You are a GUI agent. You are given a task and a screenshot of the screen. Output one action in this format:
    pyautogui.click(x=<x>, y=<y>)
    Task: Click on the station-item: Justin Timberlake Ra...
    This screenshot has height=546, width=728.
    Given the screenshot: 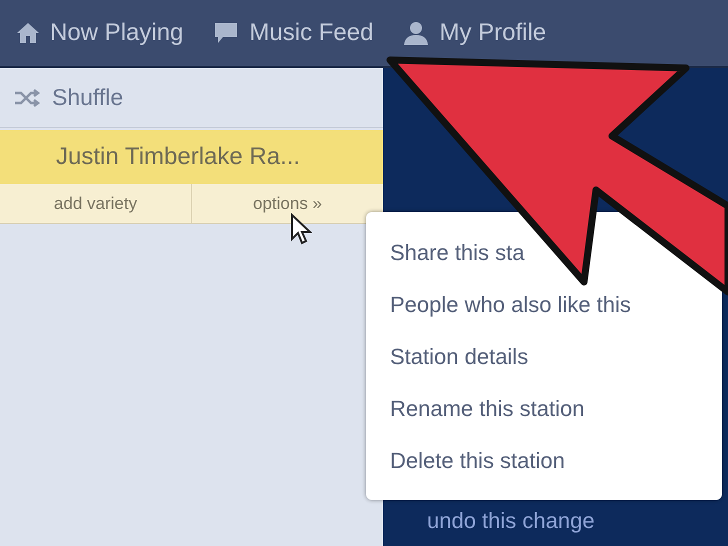 What is the action you would take?
    pyautogui.click(x=191, y=157)
    